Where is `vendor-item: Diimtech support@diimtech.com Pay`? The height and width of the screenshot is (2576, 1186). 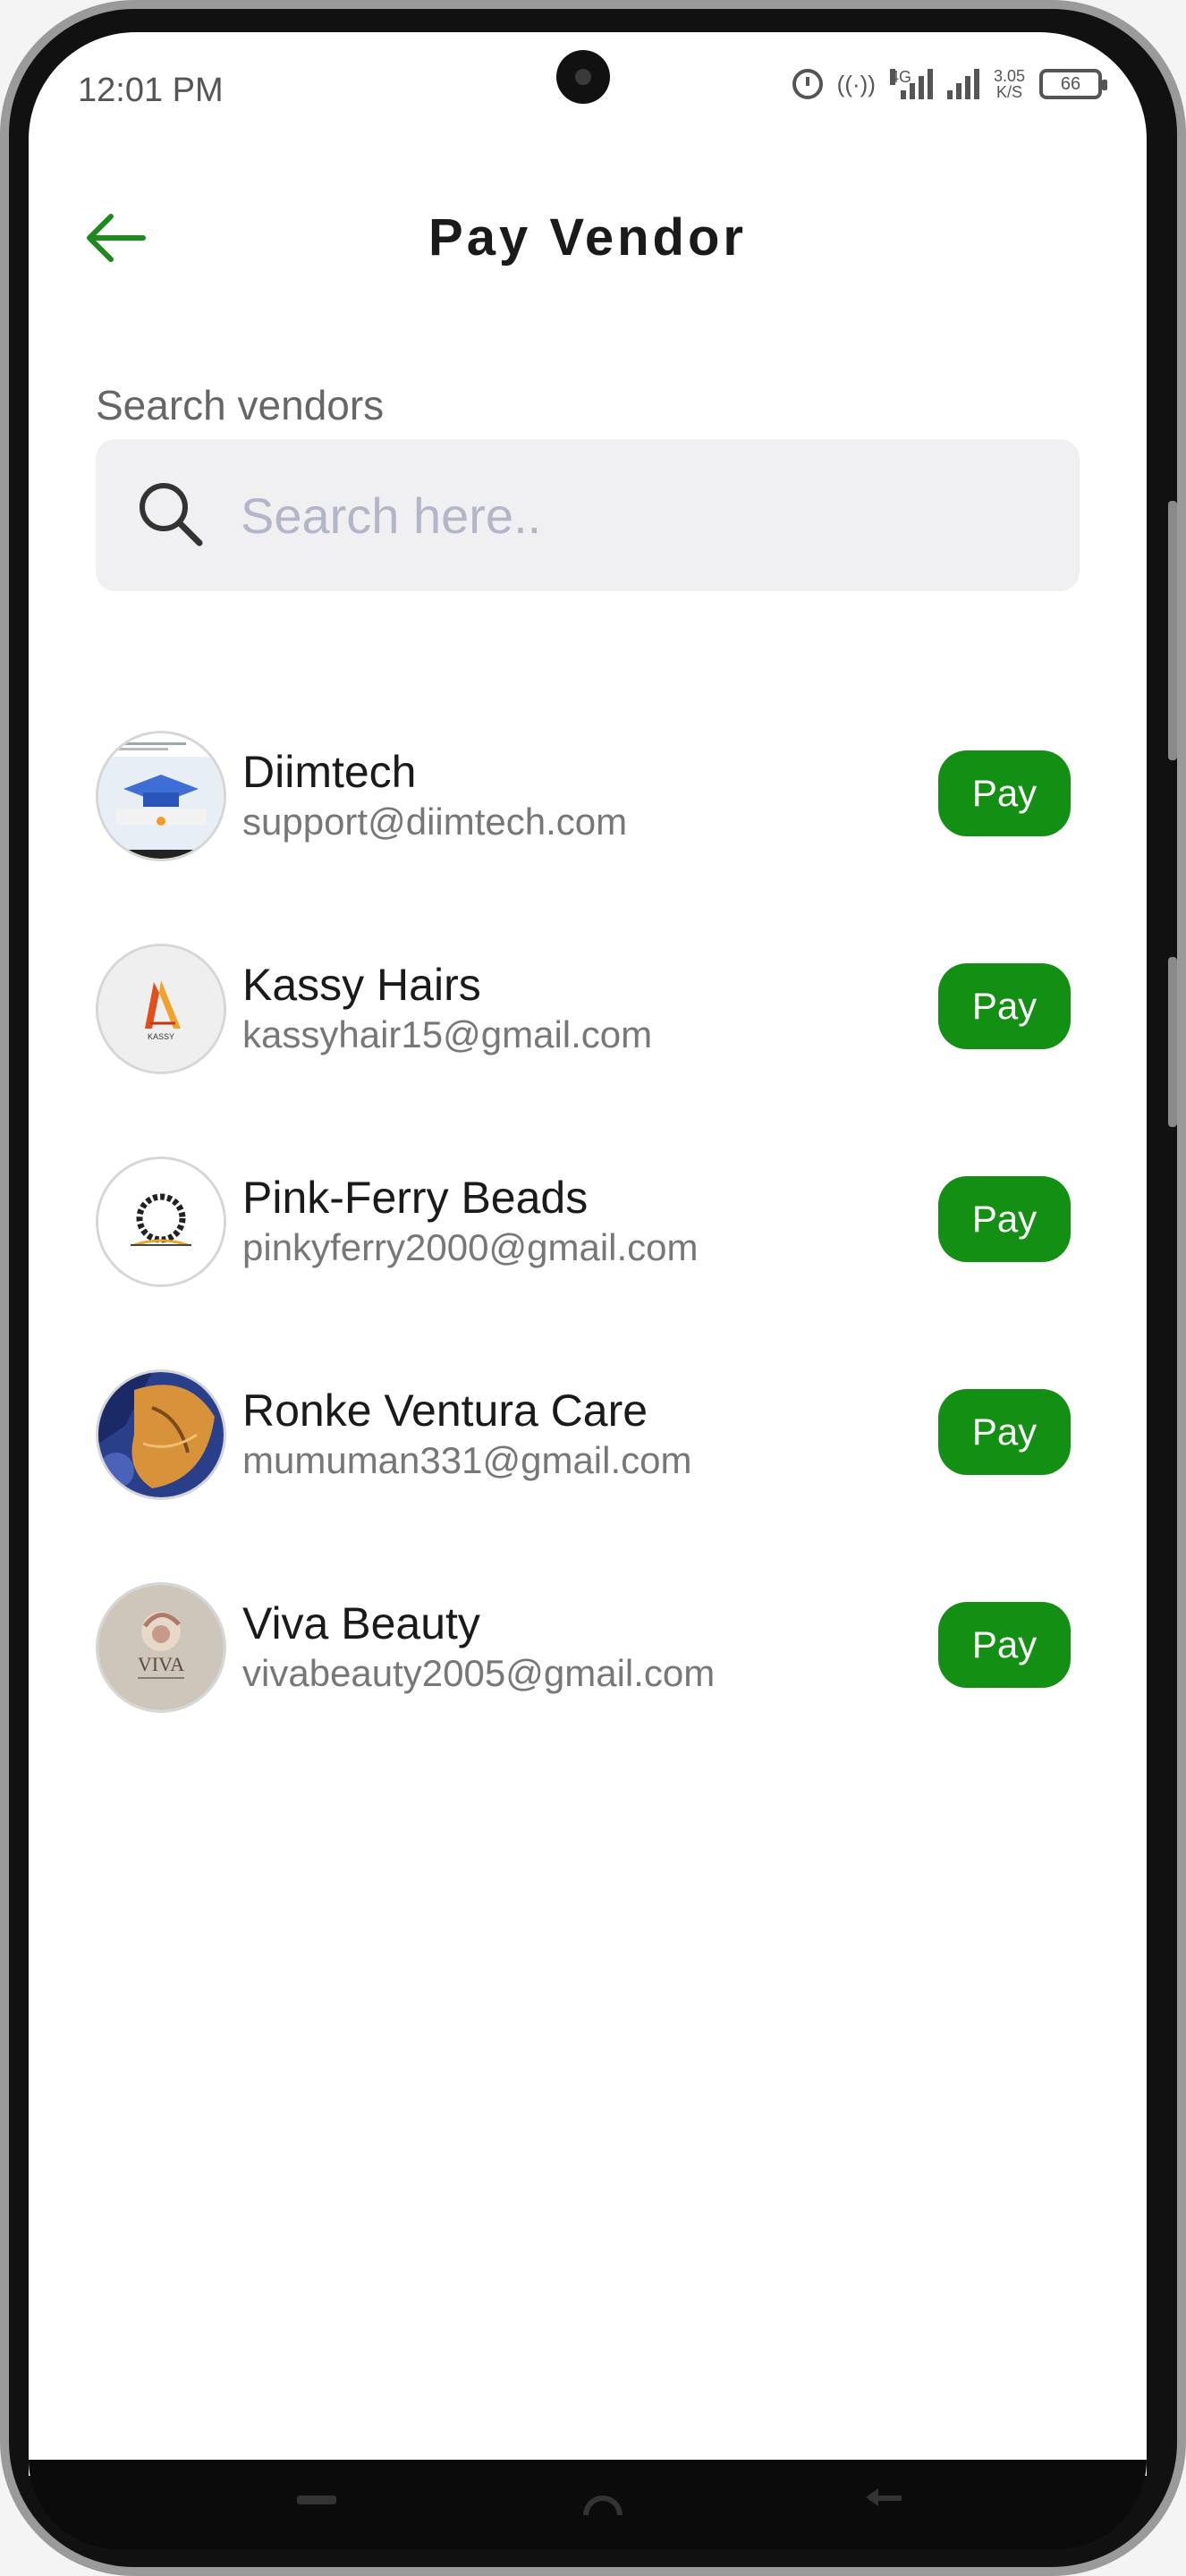 vendor-item: Diimtech support@diimtech.com Pay is located at coordinates (588, 796).